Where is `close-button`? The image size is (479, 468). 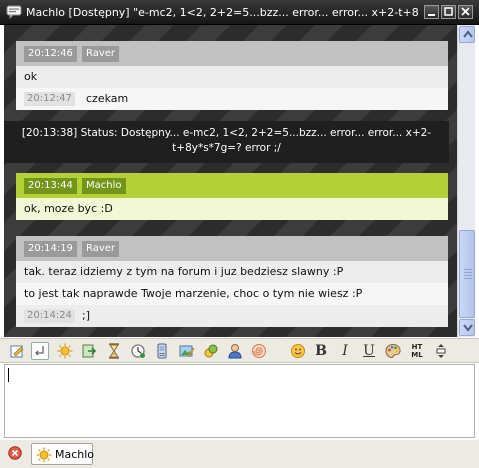 close-button is located at coordinates (465, 12).